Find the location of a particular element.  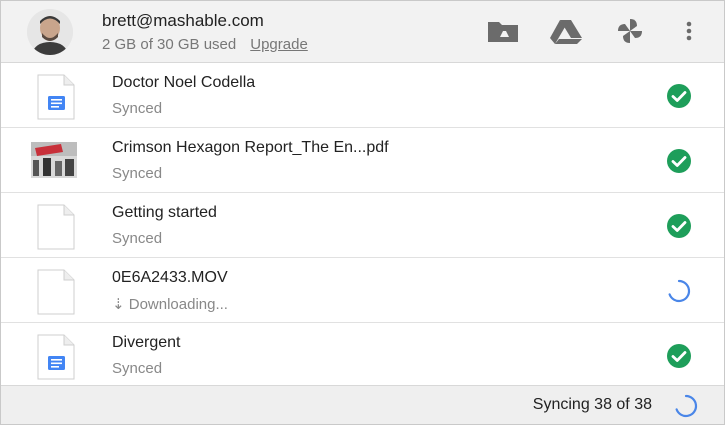

file-name: Getting started is located at coordinates (164, 212).